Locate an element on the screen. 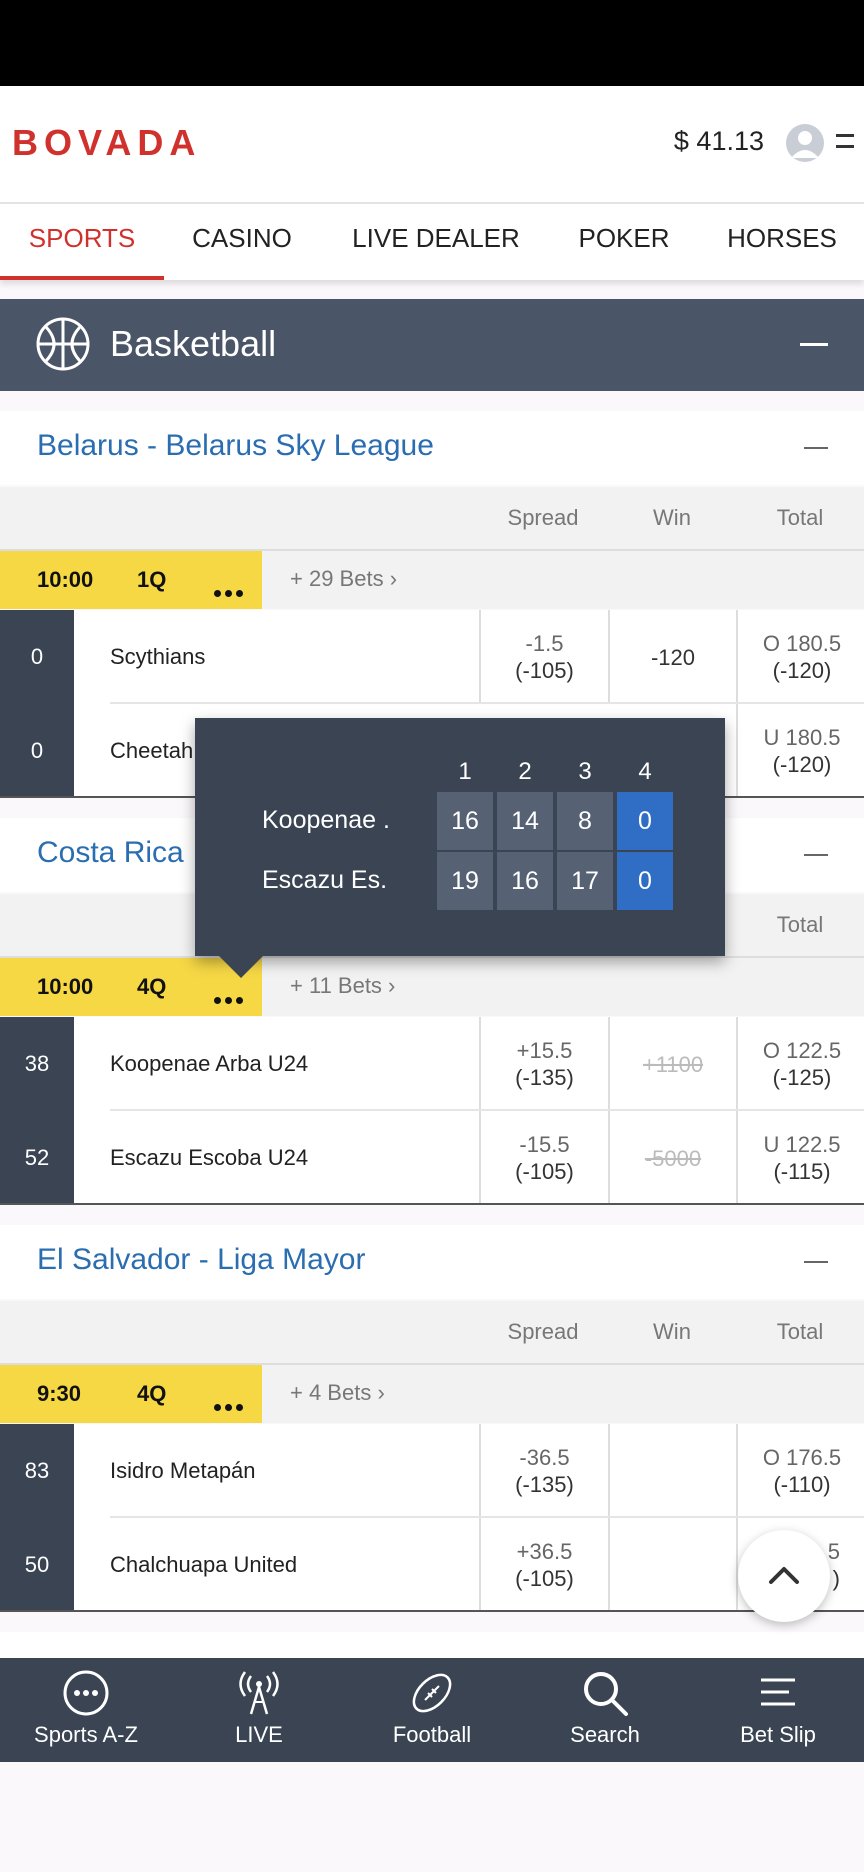  league-header: Belarus - Belarus Sky League is located at coordinates (432, 448).